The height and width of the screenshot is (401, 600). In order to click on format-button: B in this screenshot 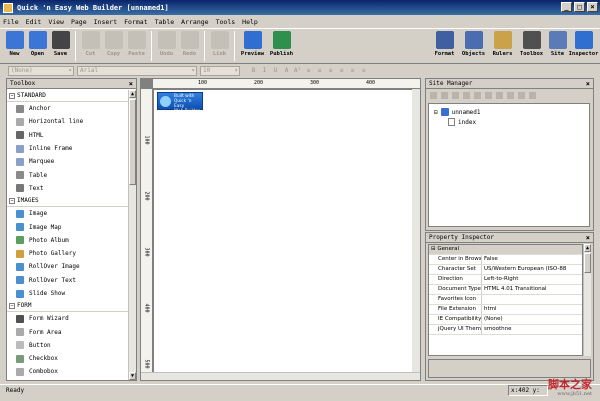, I will do `click(253, 70)`.